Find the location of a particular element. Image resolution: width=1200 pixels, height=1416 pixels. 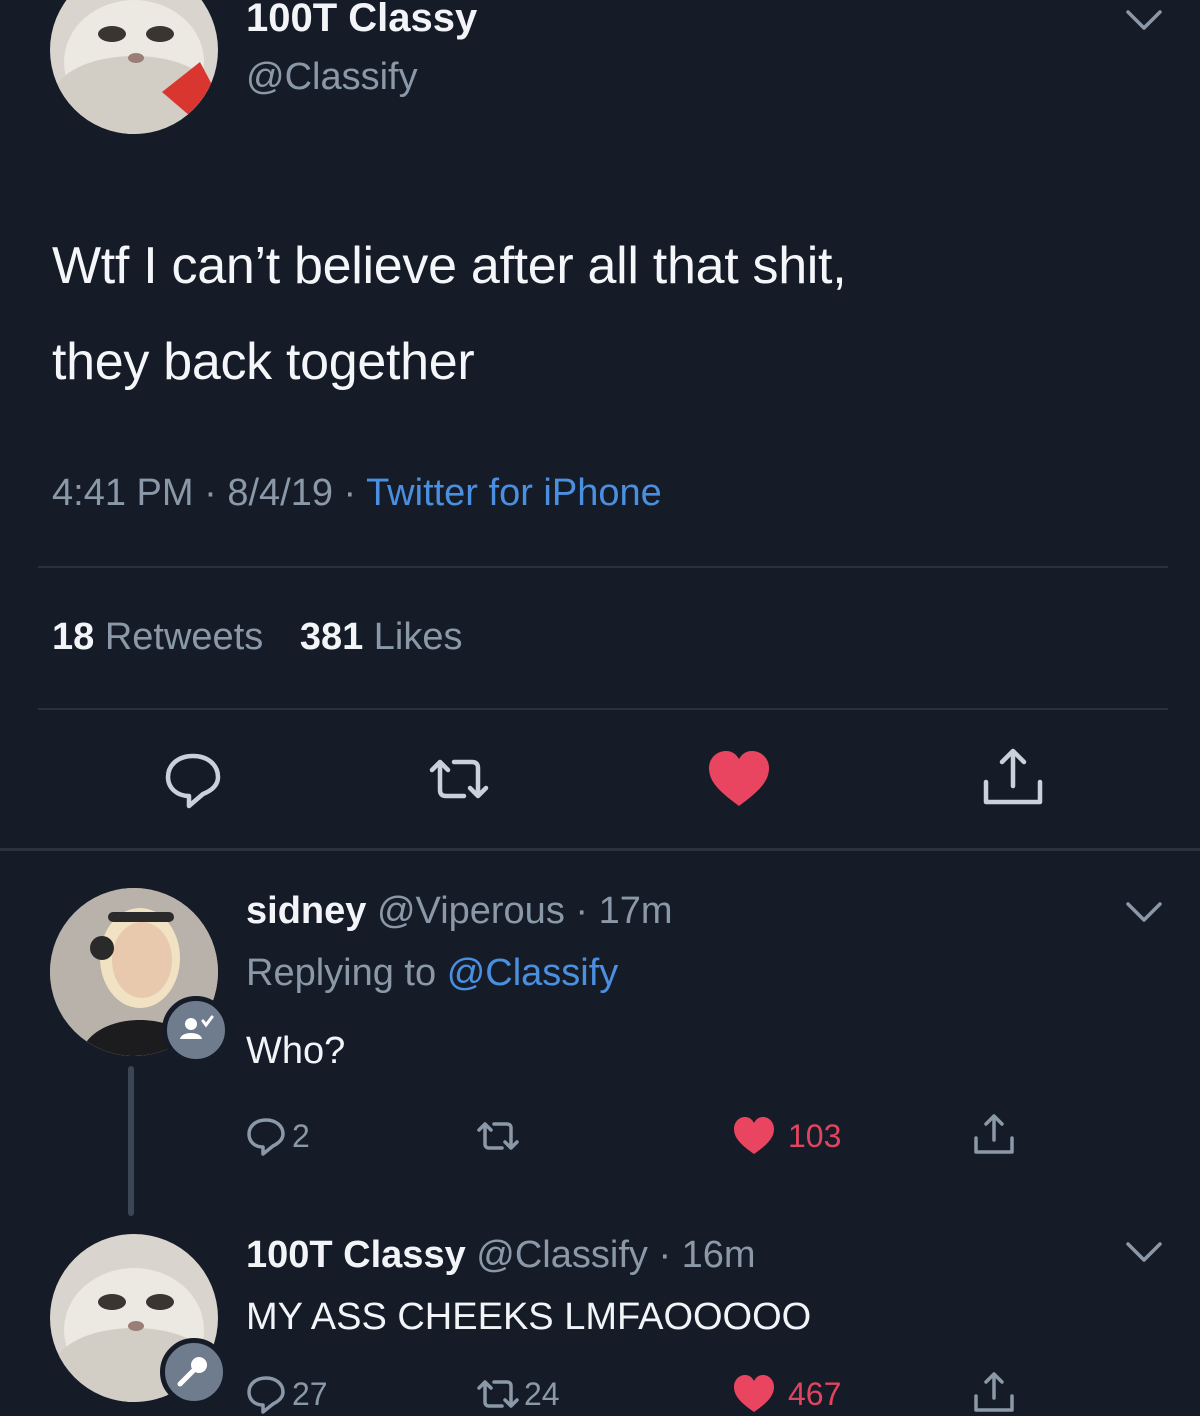

retweet-count: 24 is located at coordinates (542, 1394).